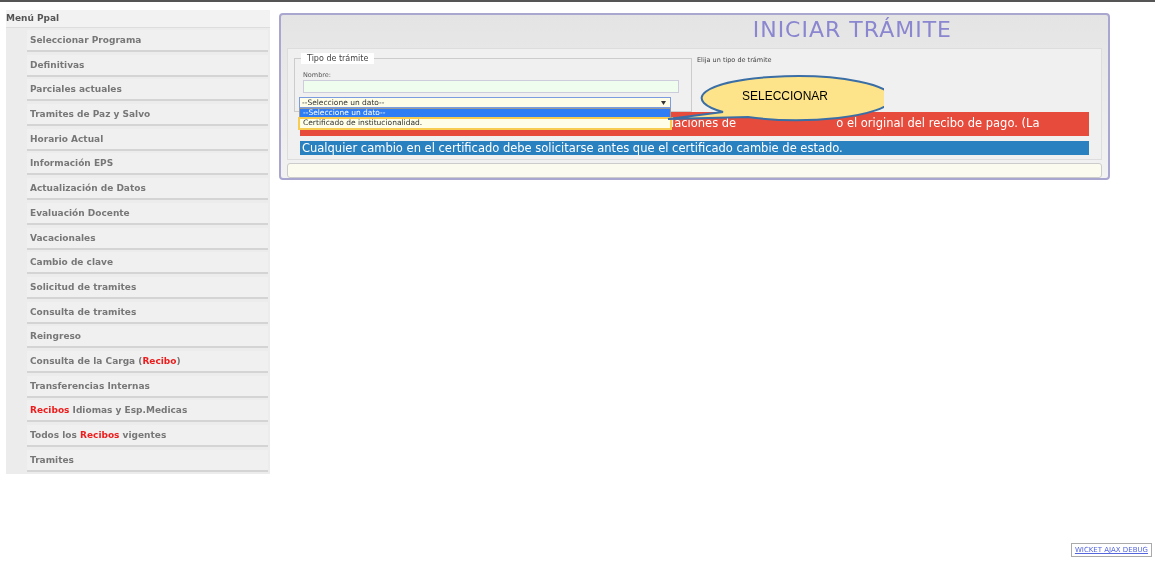  Describe the element at coordinates (138, 19) in the screenshot. I see `menu-title: Menú Ppal` at that location.